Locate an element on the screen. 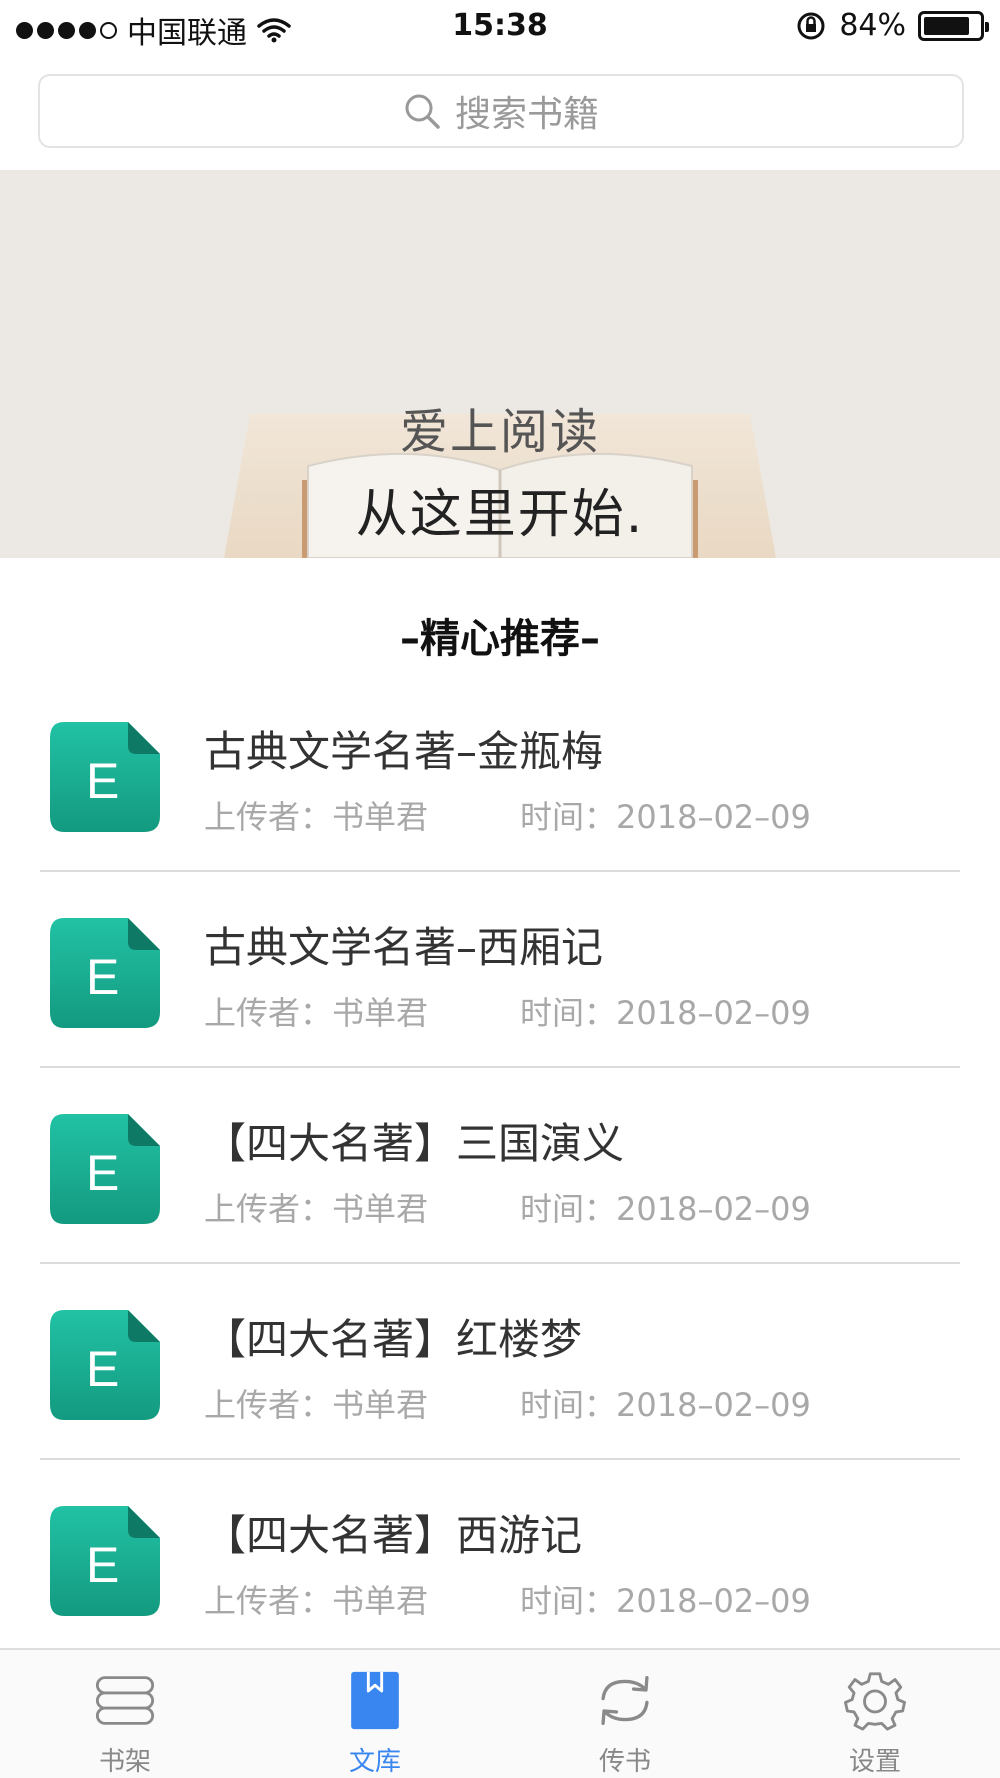 This screenshot has height=1778, width=1000. battery-level is located at coordinates (947, 25).